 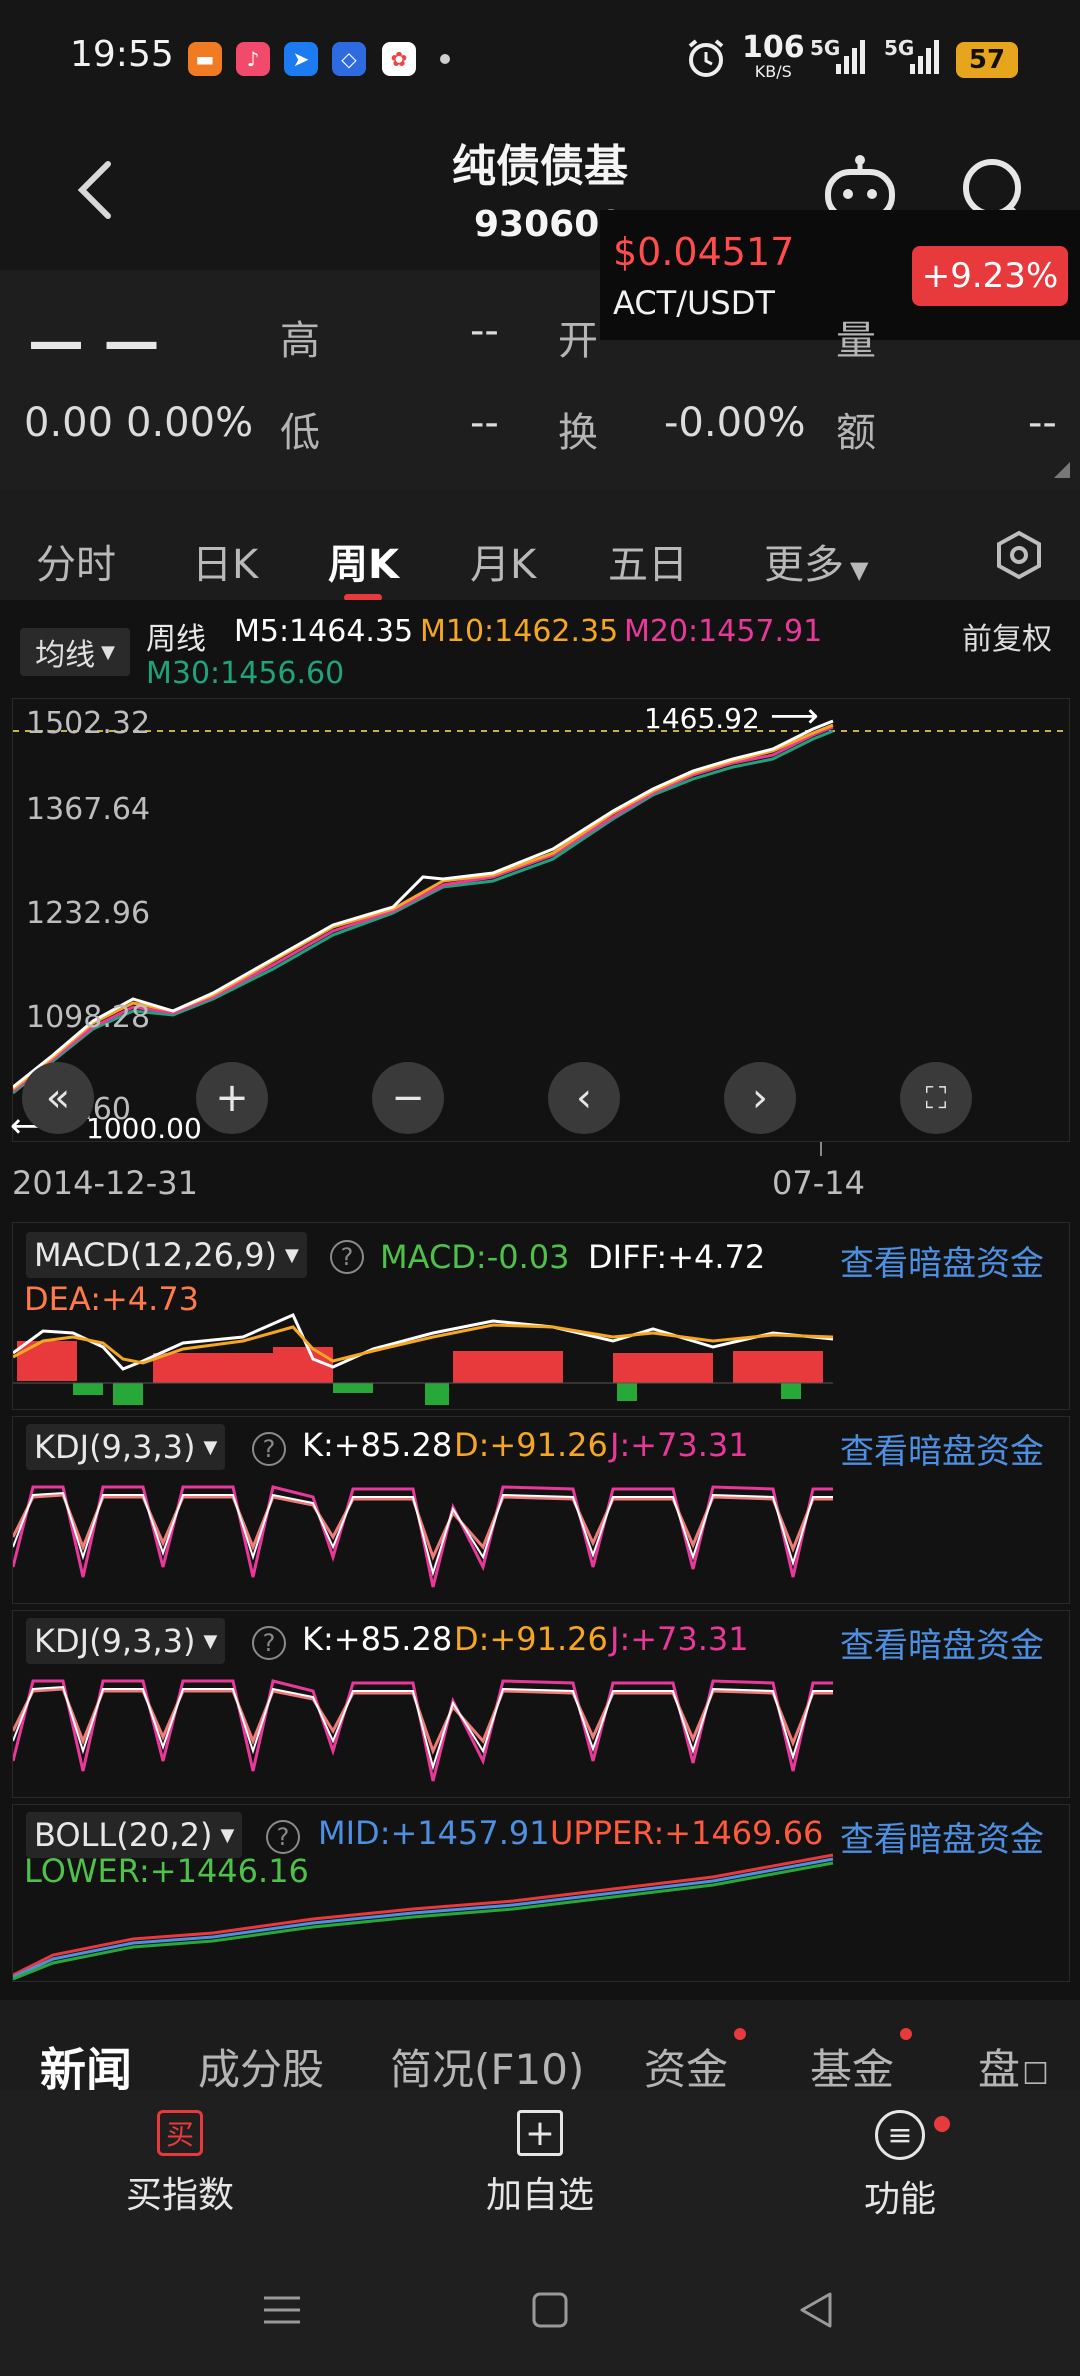 What do you see at coordinates (550, 2312) in the screenshot?
I see `home-icon` at bounding box center [550, 2312].